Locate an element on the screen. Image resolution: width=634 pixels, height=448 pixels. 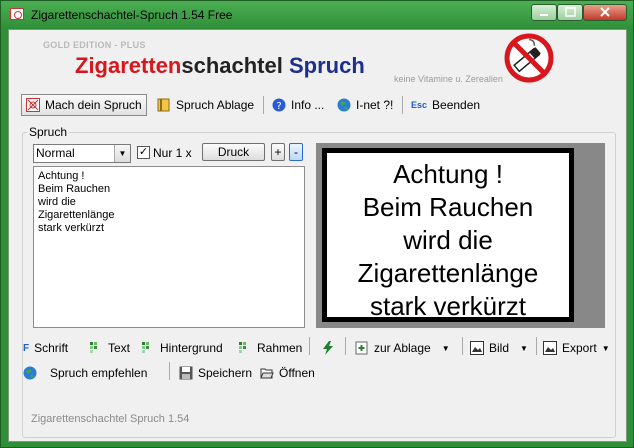
font-button: F Schrift is located at coordinates (45, 348).